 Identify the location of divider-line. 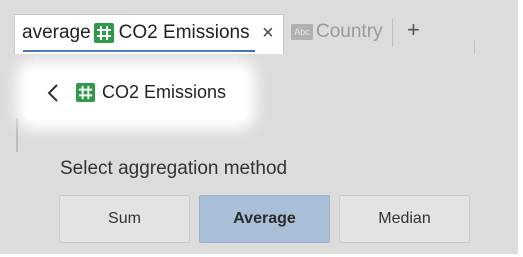
(474, 47).